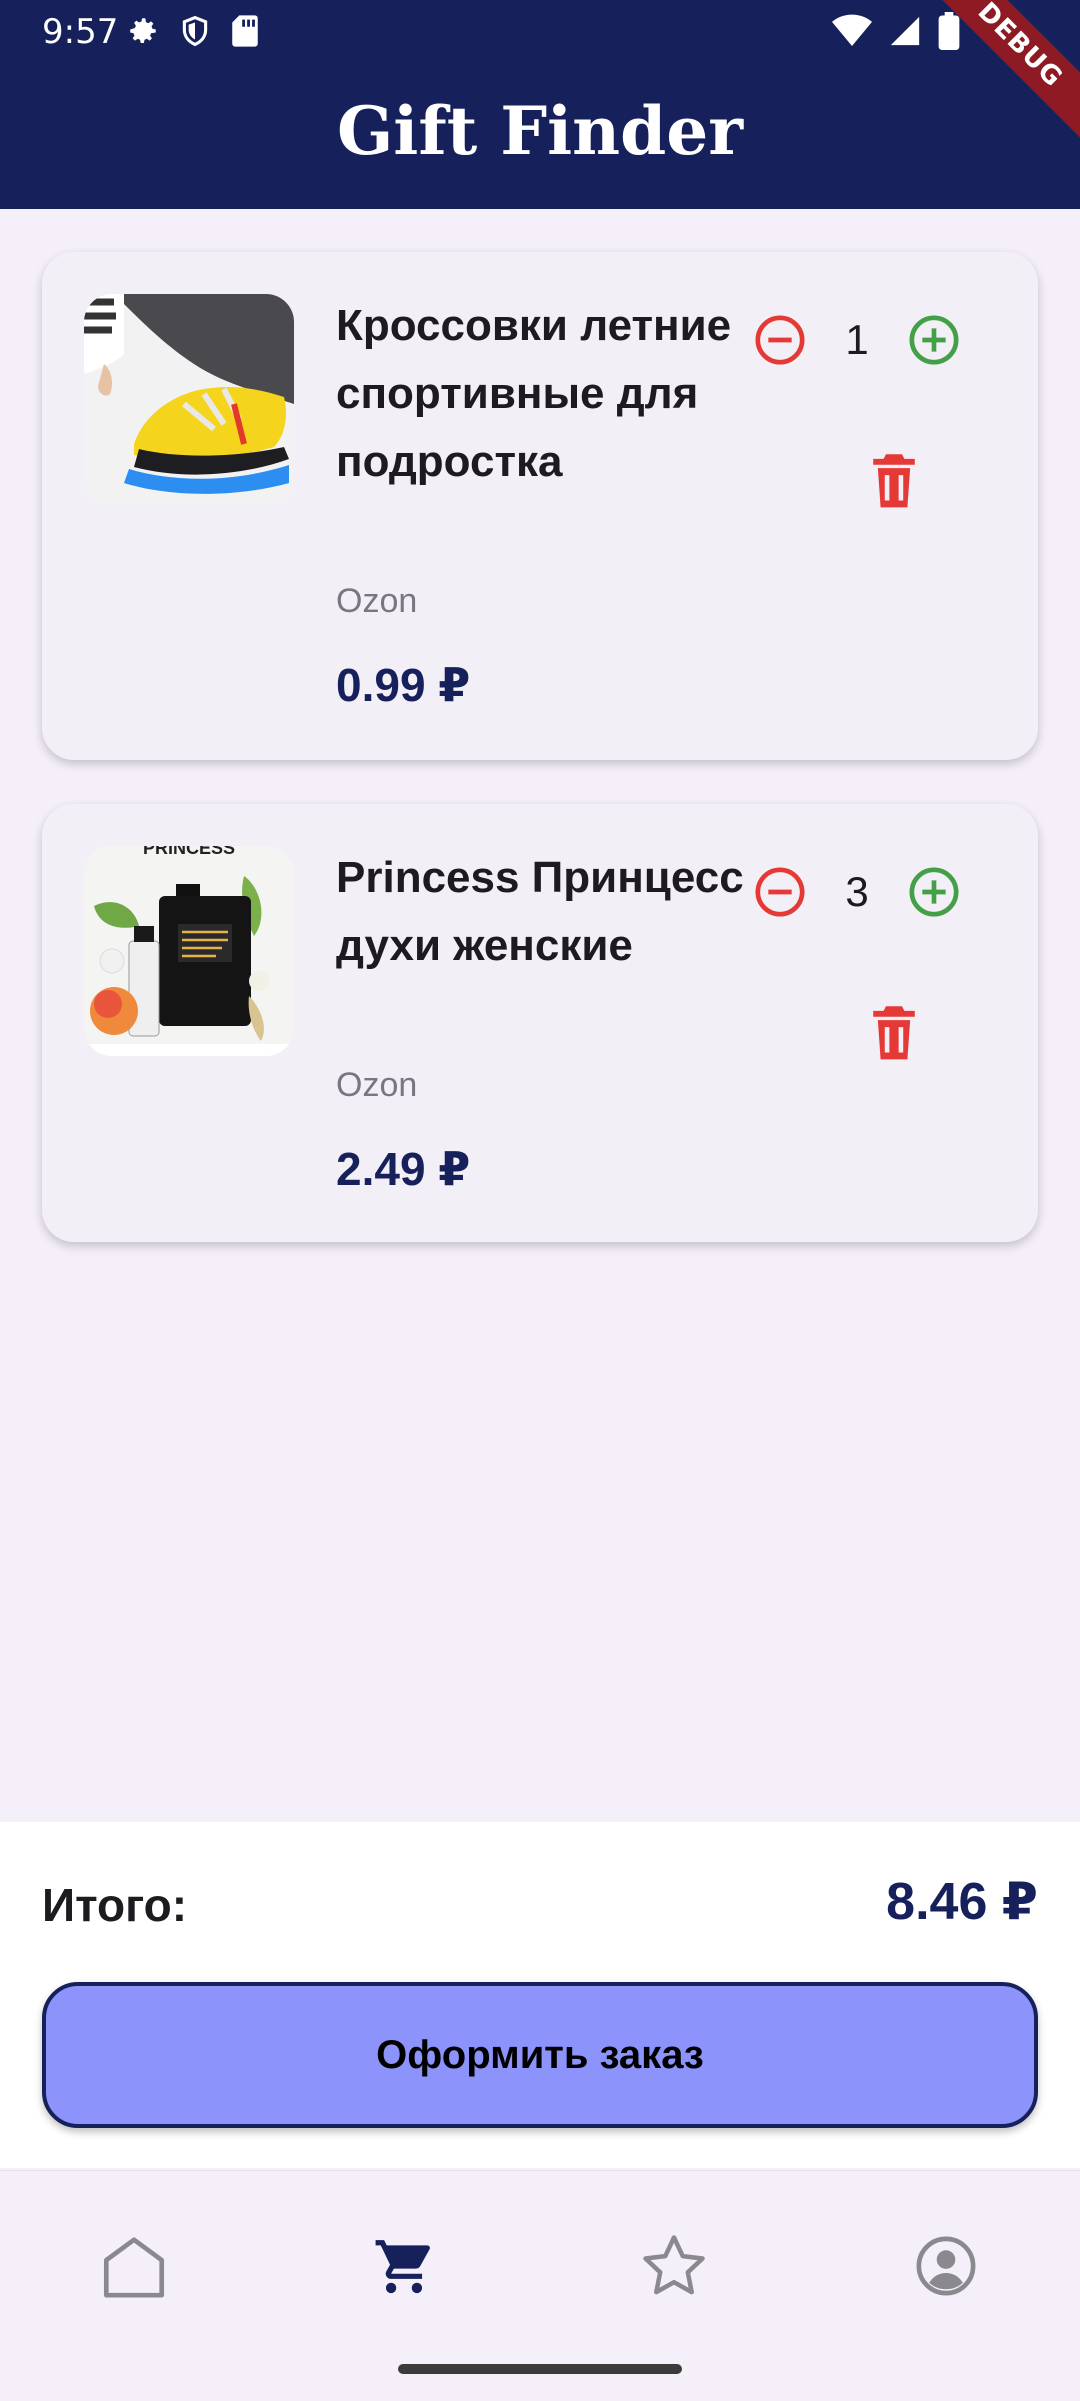 This screenshot has width=1080, height=2401. I want to click on profile-icon, so click(946, 2266).